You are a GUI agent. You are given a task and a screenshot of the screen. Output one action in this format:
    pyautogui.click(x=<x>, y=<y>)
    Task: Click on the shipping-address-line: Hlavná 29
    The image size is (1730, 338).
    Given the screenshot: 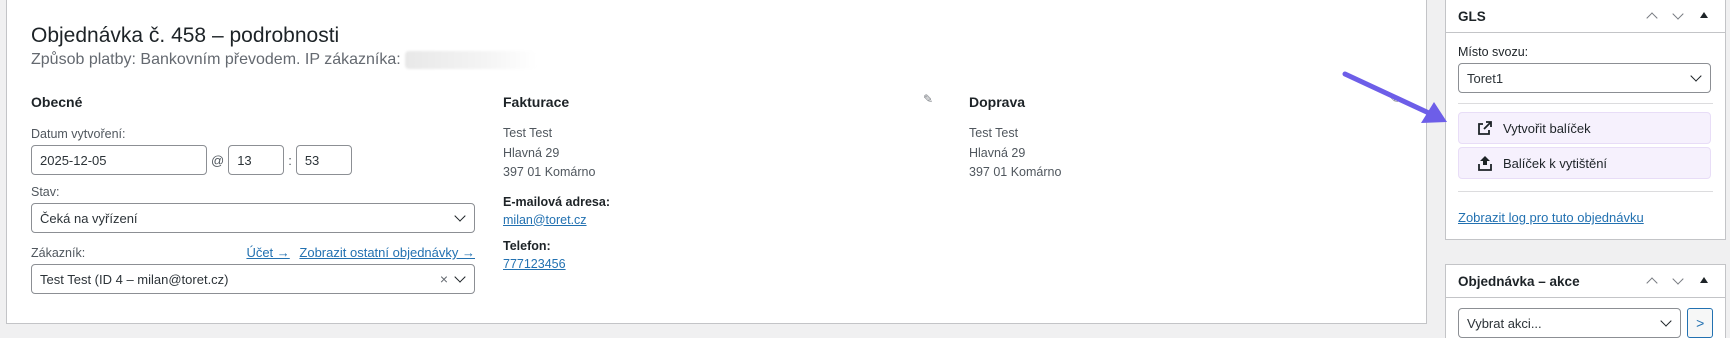 What is the action you would take?
    pyautogui.click(x=997, y=152)
    